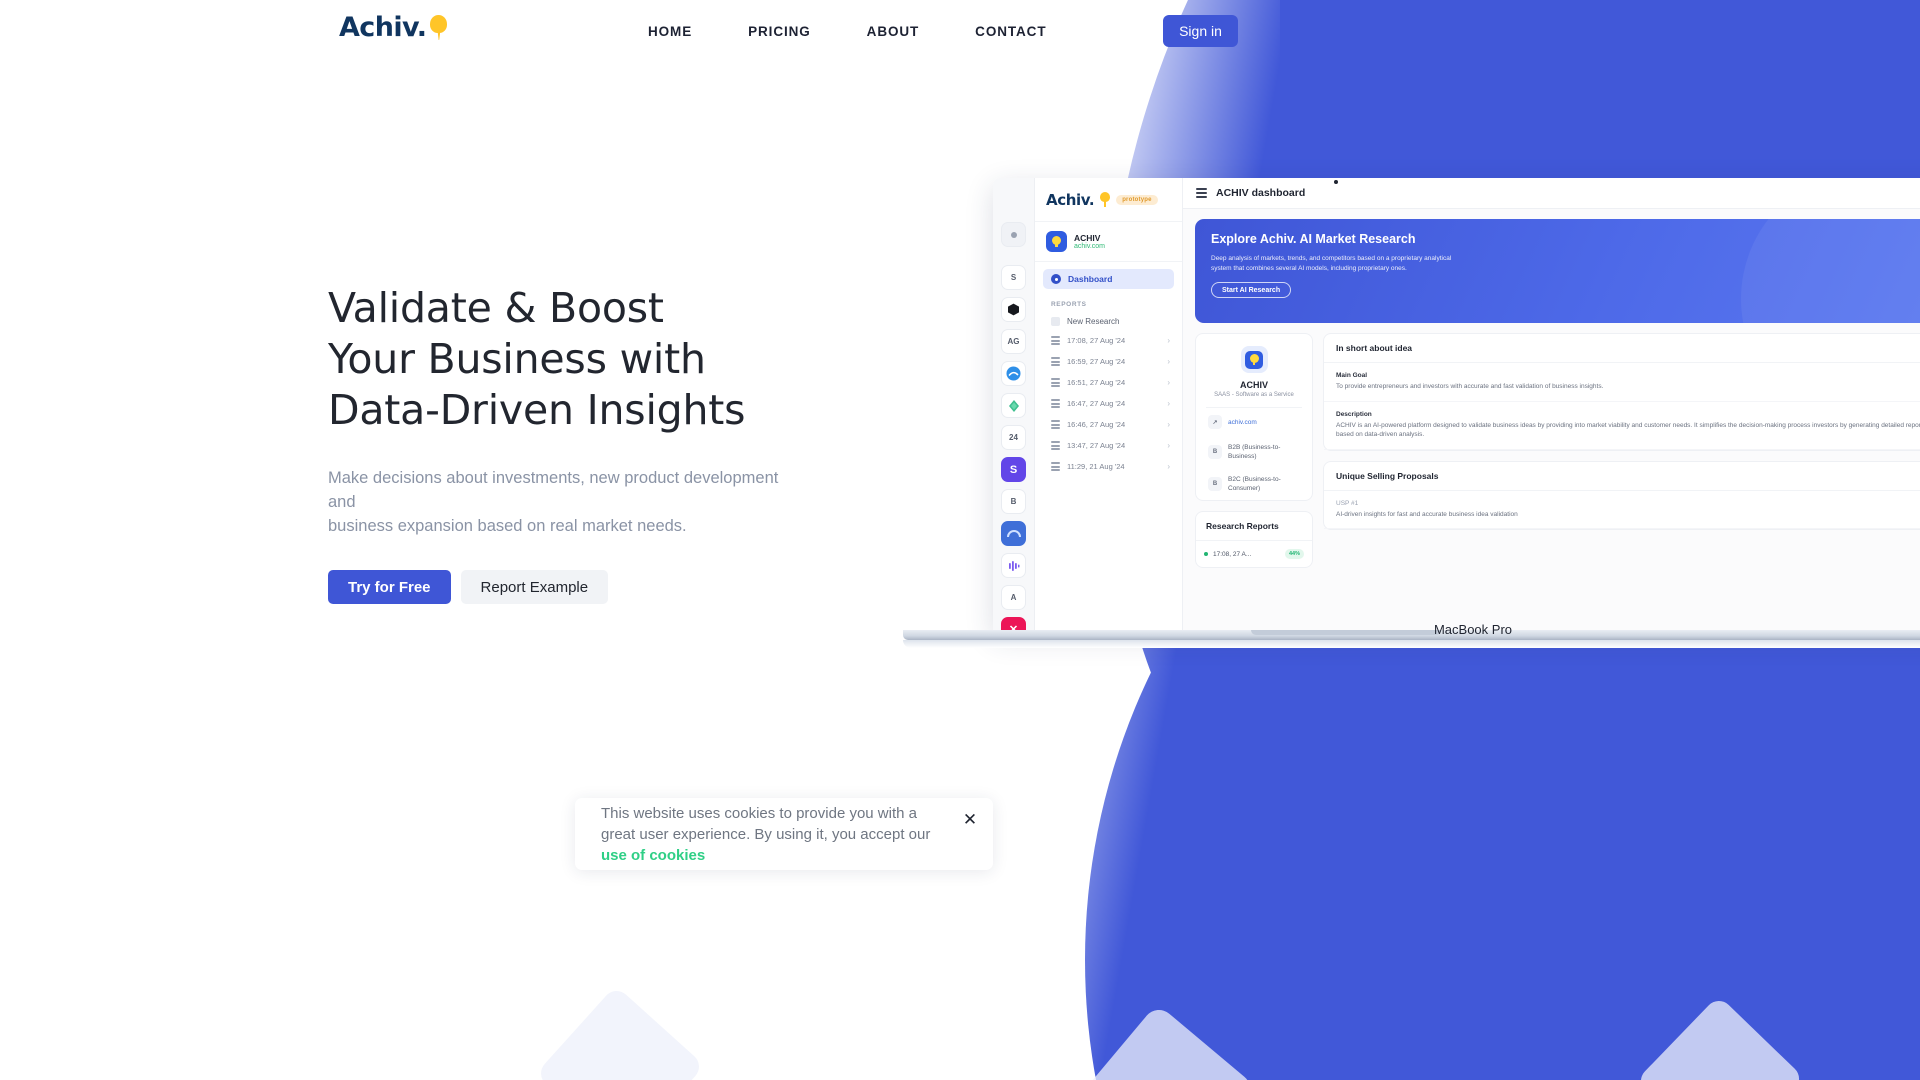 This screenshot has width=1920, height=1080. What do you see at coordinates (1013, 234) in the screenshot?
I see `workspace-avatar-dot-icon` at bounding box center [1013, 234].